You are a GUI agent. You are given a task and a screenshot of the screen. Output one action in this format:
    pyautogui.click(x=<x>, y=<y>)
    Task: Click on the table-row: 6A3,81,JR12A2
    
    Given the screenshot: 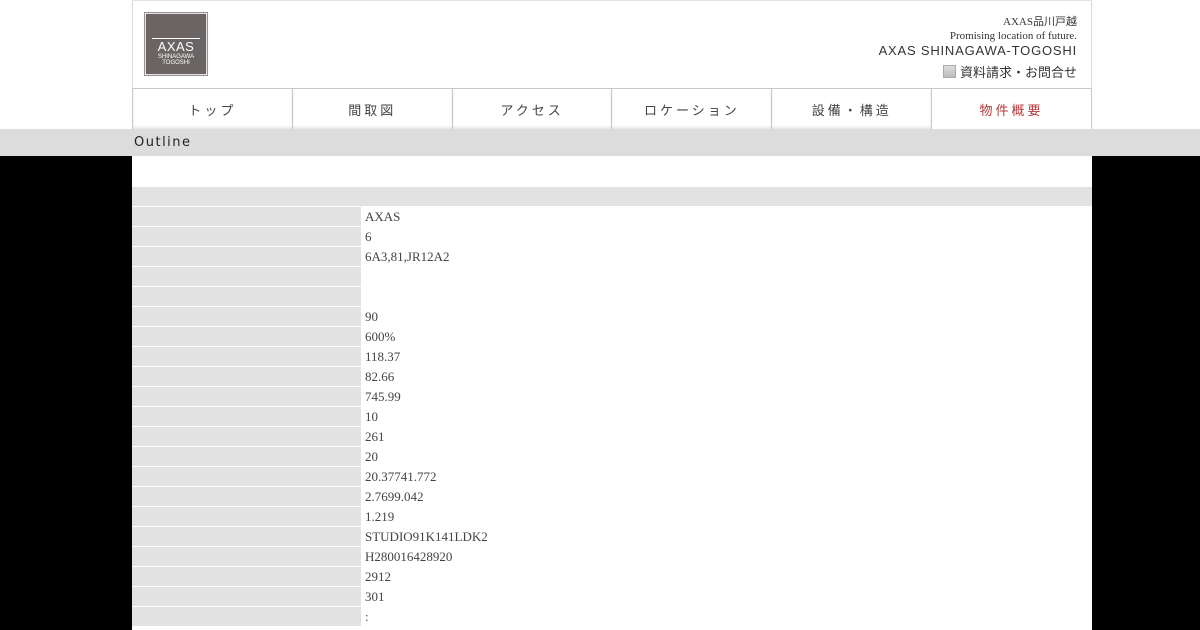 What is the action you would take?
    pyautogui.click(x=612, y=257)
    